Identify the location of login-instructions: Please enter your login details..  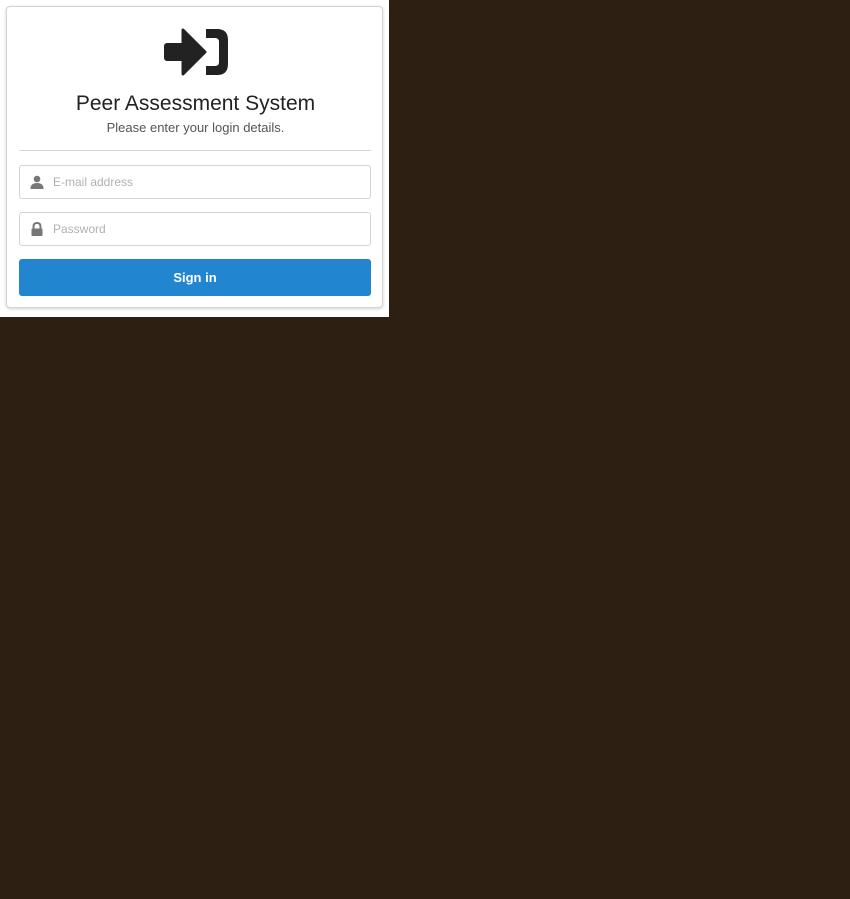
(195, 127).